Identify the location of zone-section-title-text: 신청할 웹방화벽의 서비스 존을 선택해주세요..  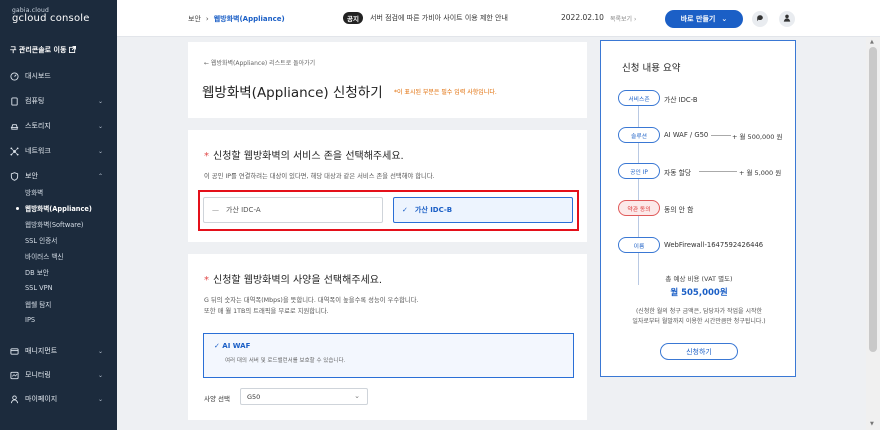
(308, 156).